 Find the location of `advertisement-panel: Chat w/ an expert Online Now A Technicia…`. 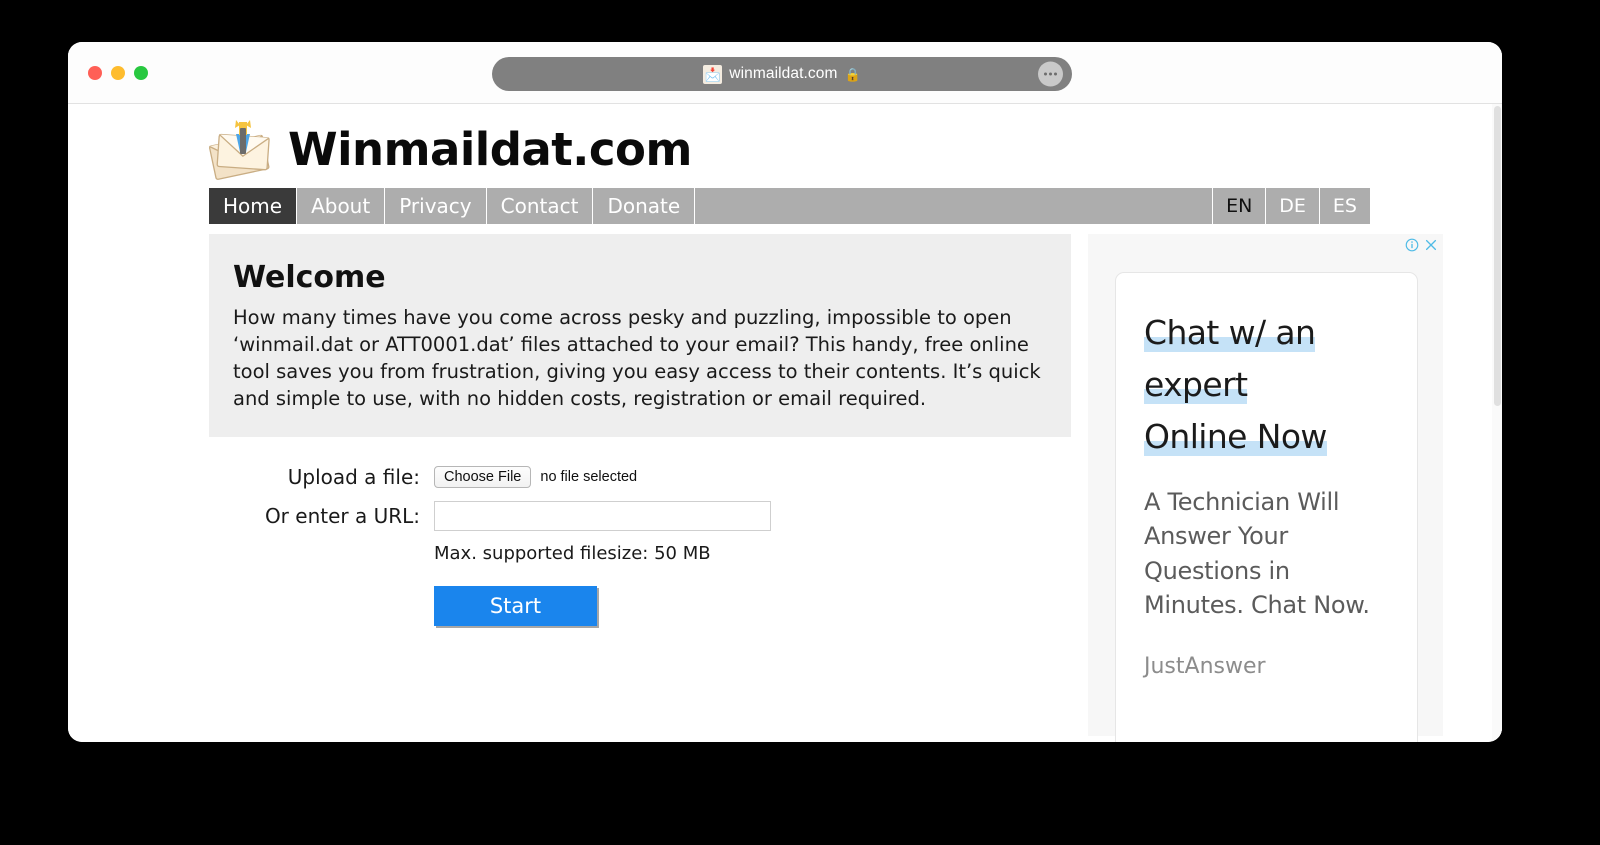

advertisement-panel: Chat w/ an expert Online Now A Technicia… is located at coordinates (1265, 488).